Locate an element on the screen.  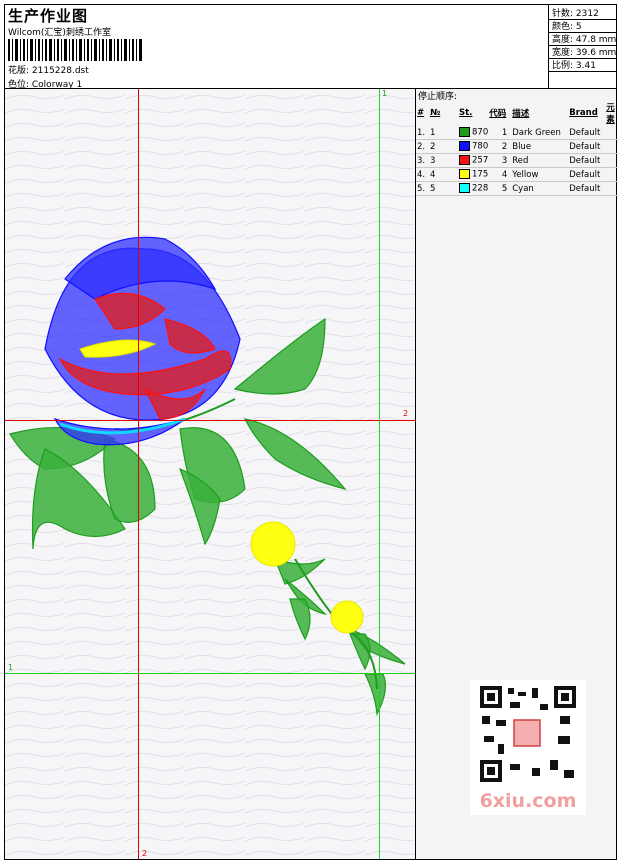
row-description: Yellow is located at coordinates (540, 174).